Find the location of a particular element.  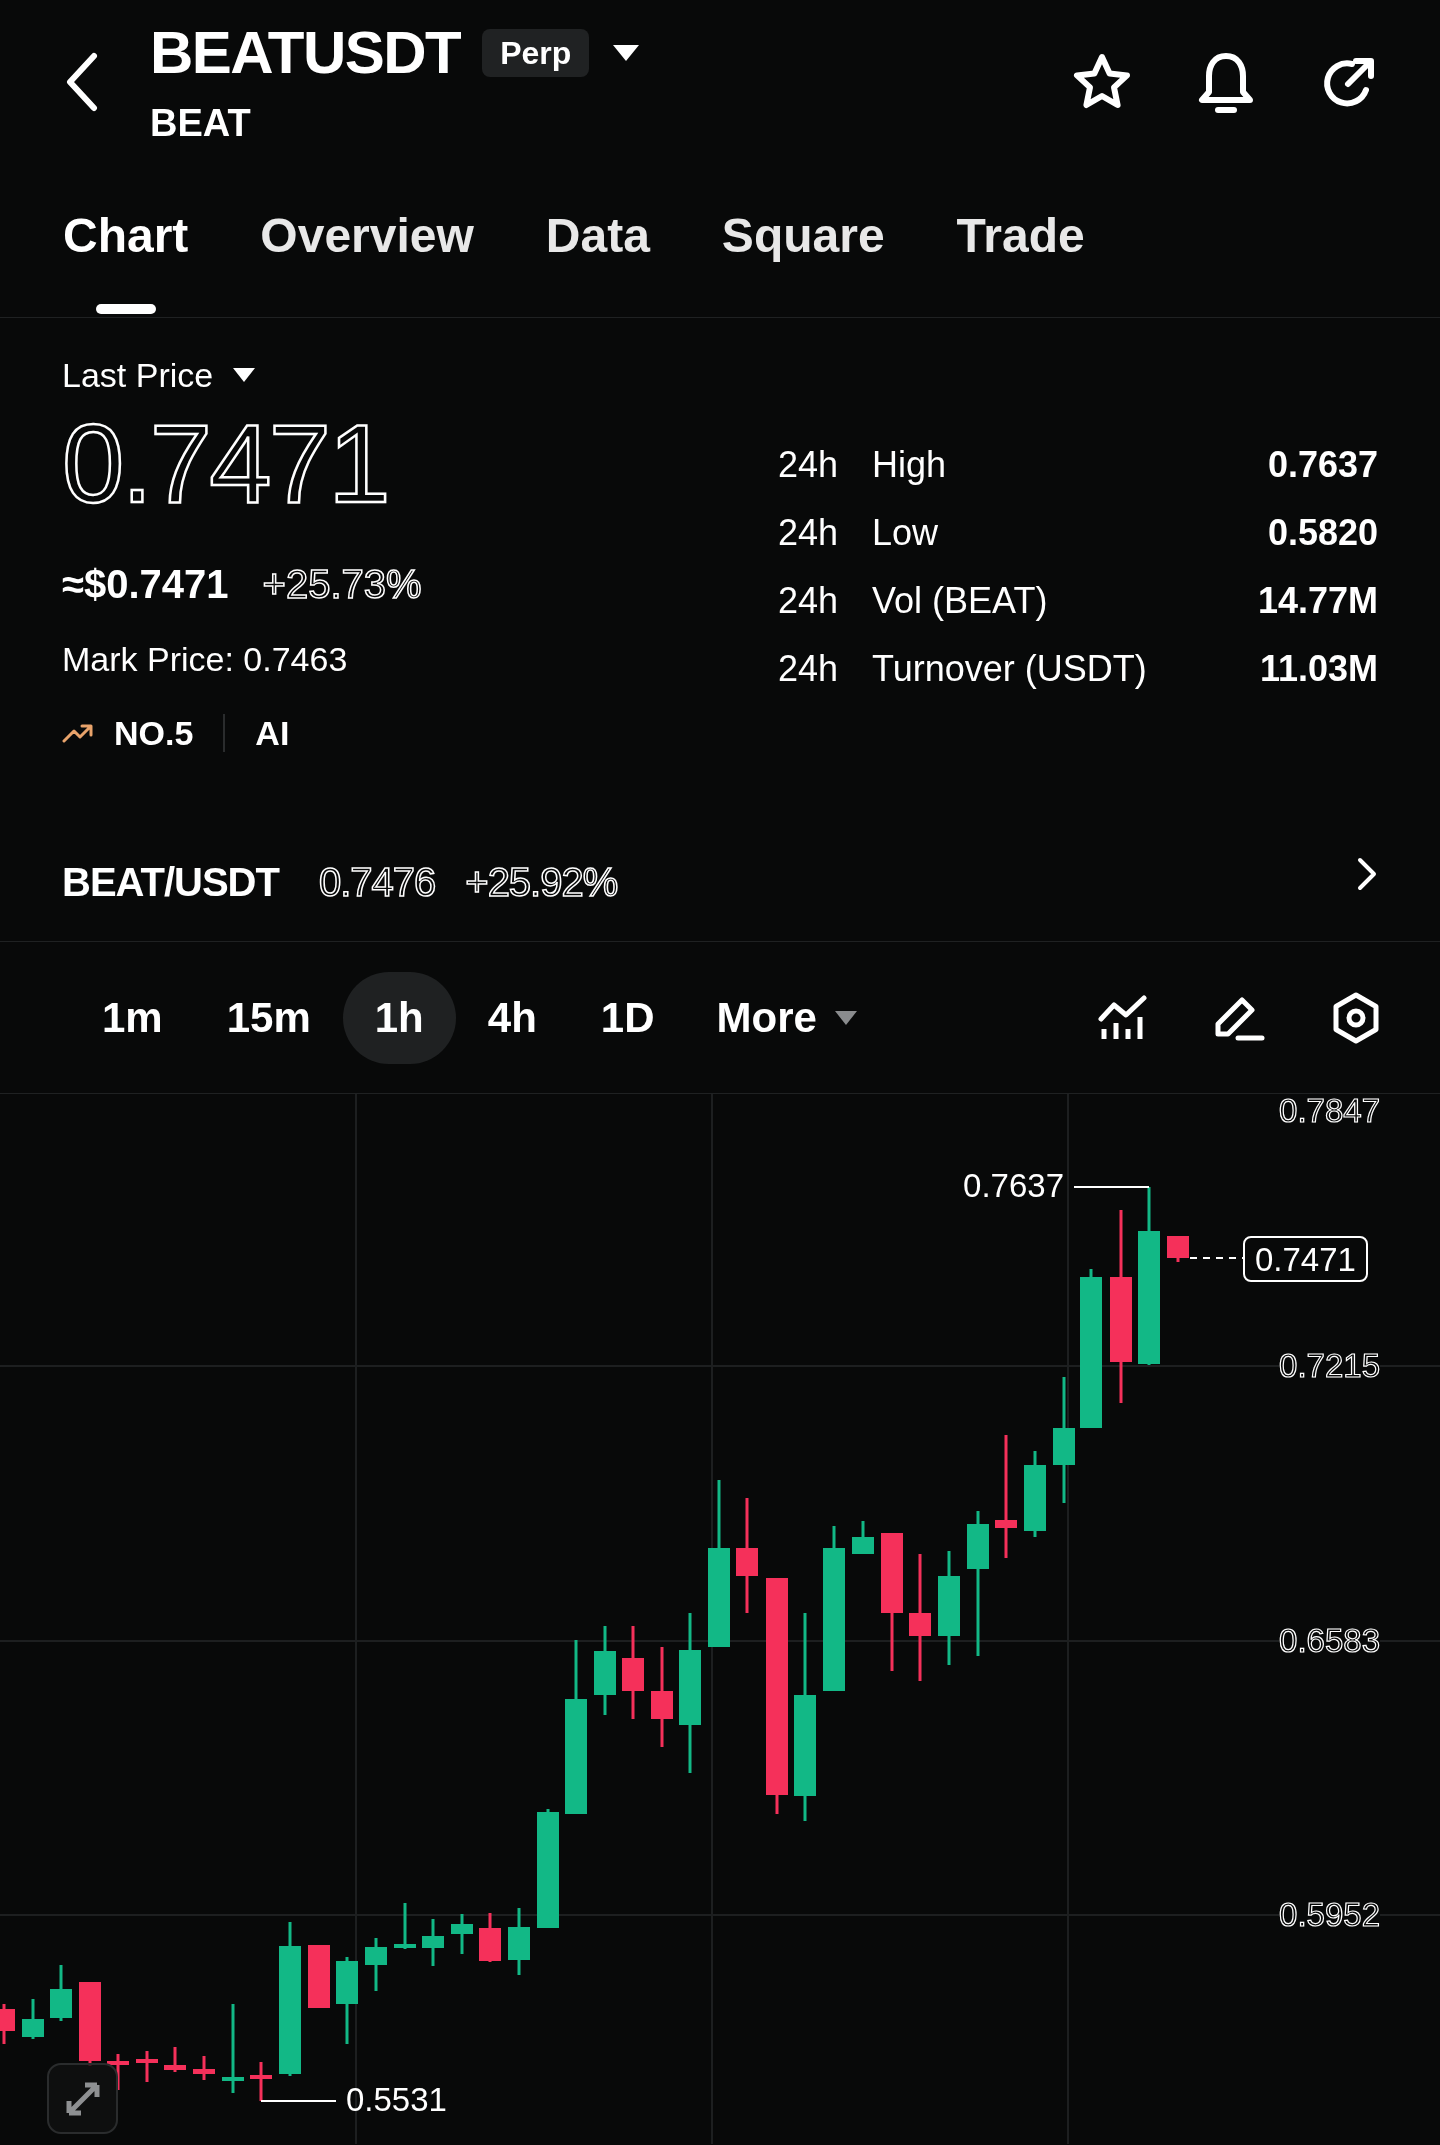

mark-price: Mark Price: 0.7463 is located at coordinates (205, 659).